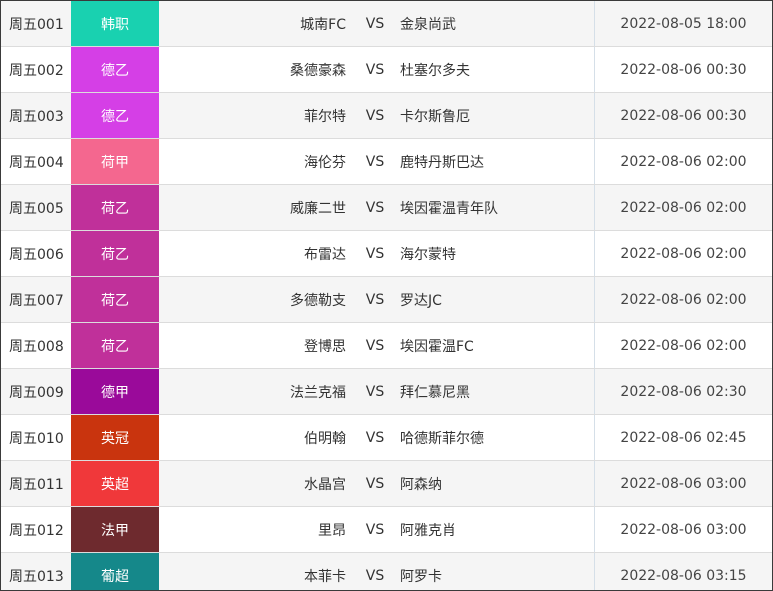  Describe the element at coordinates (258, 24) in the screenshot. I see `home-team: 城南FC` at that location.